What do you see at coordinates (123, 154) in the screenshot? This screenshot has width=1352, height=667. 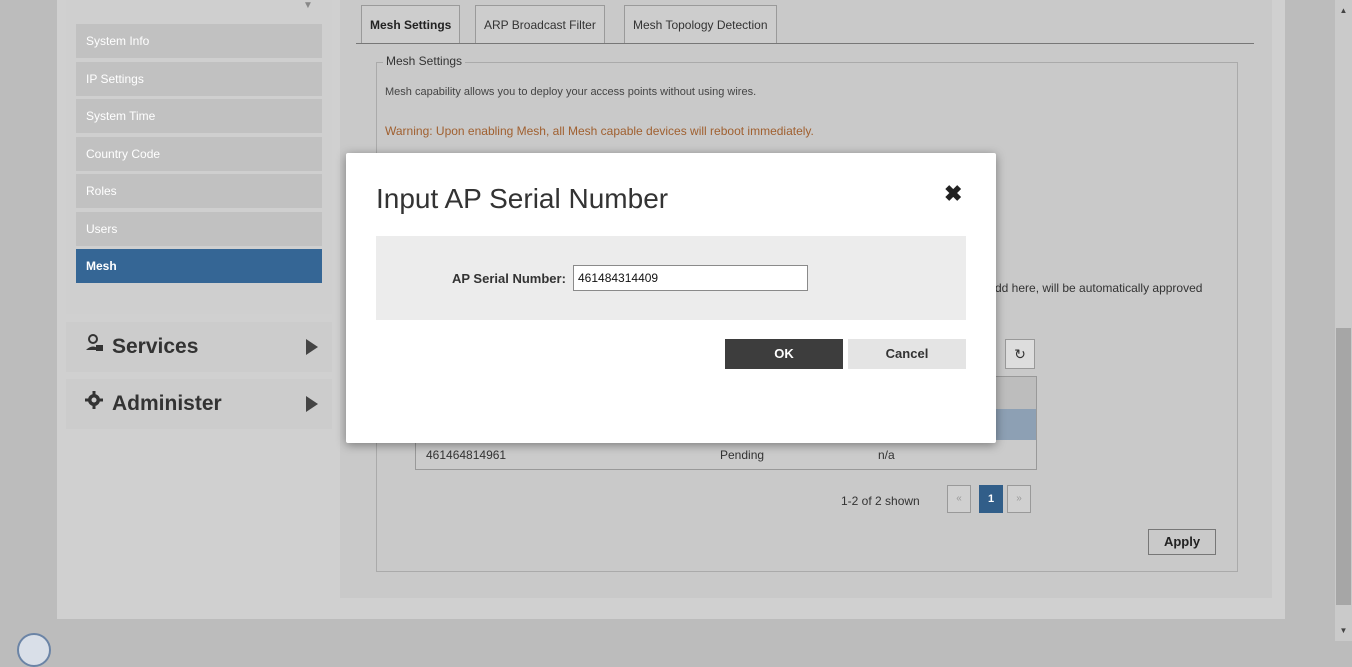 I see `sidebar-item-label: Country Code` at bounding box center [123, 154].